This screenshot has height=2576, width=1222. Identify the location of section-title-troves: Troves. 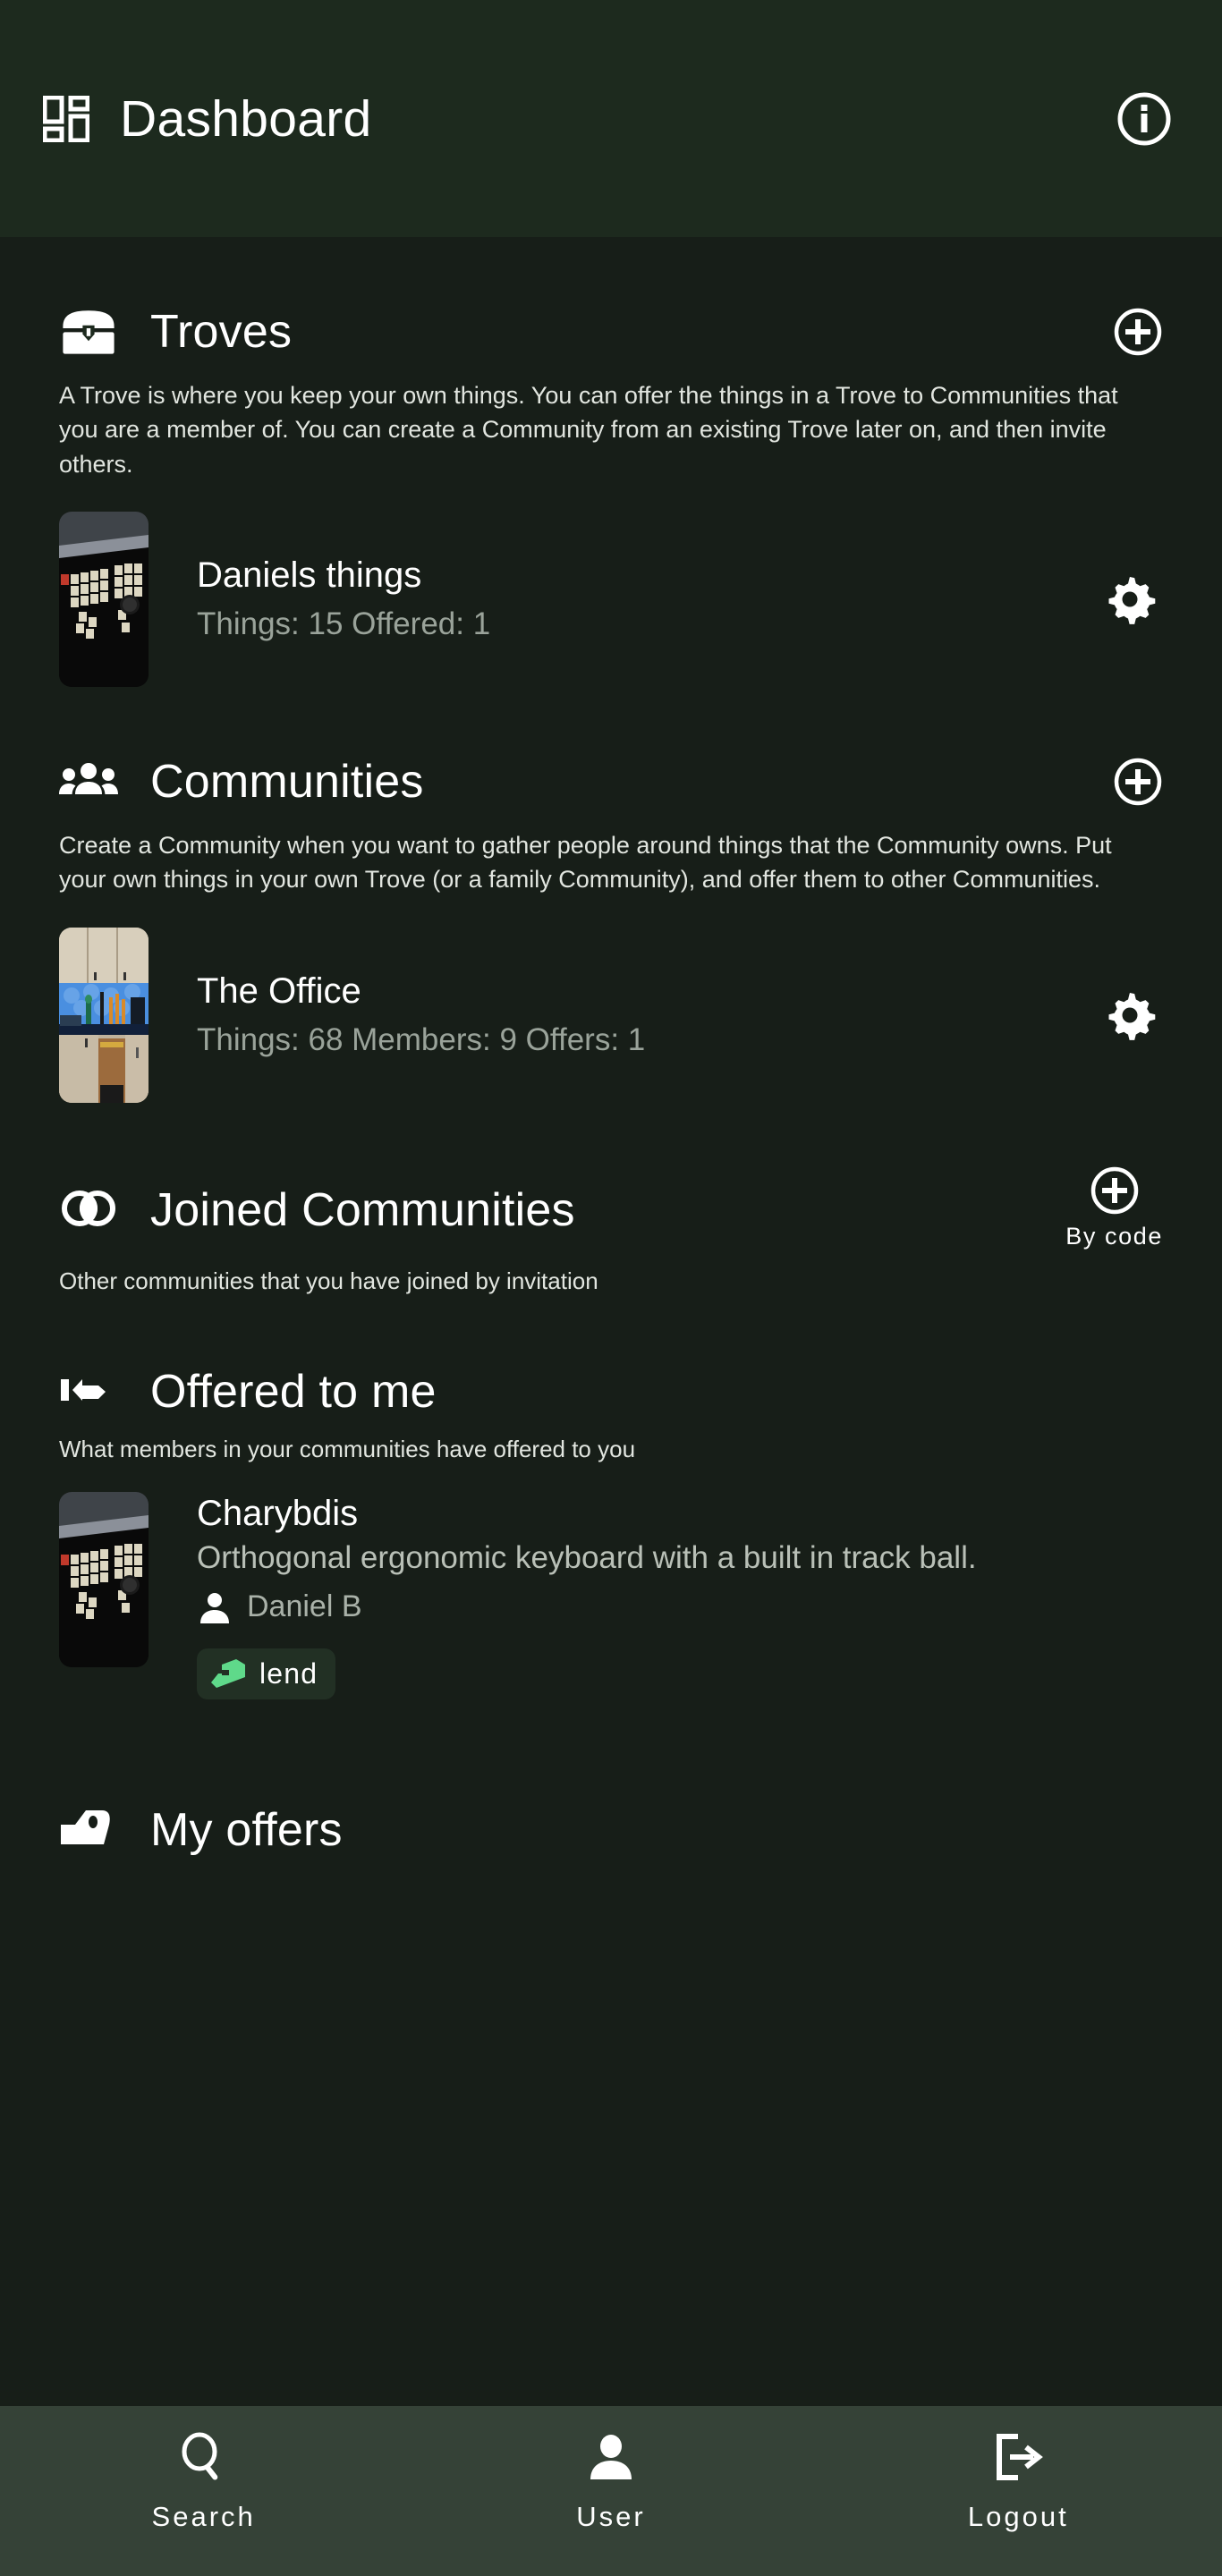
(221, 332).